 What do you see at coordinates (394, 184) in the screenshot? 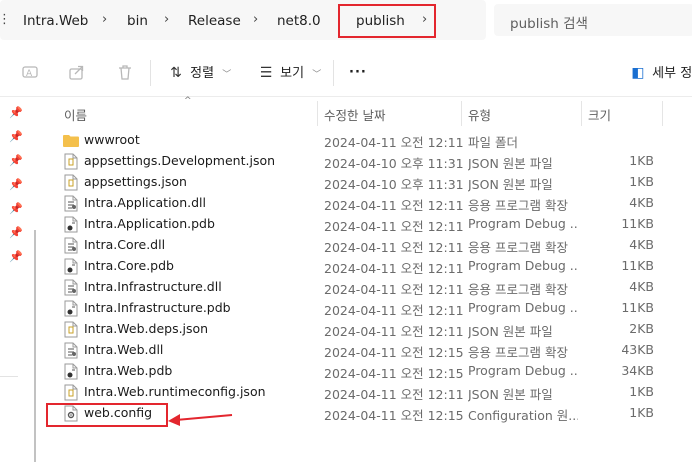
I see `file-date: 2024-04-10 오후 11:31` at bounding box center [394, 184].